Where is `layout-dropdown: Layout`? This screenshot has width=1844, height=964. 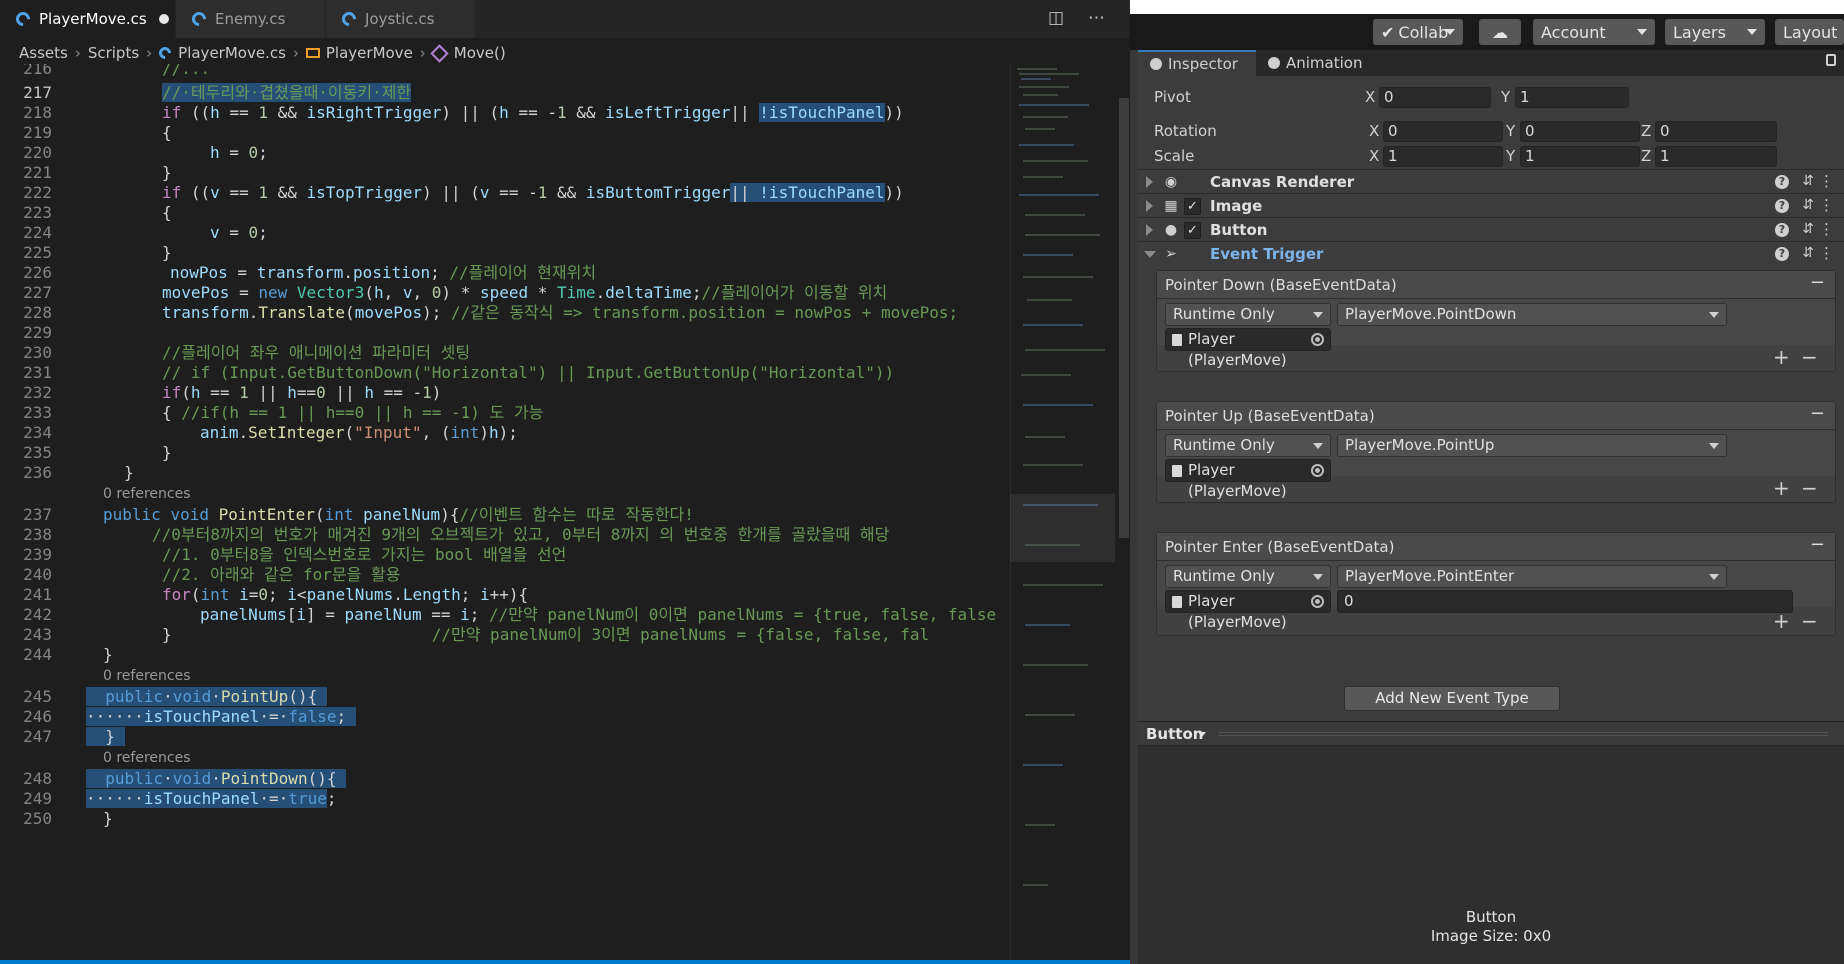
layout-dropdown: Layout is located at coordinates (1809, 32).